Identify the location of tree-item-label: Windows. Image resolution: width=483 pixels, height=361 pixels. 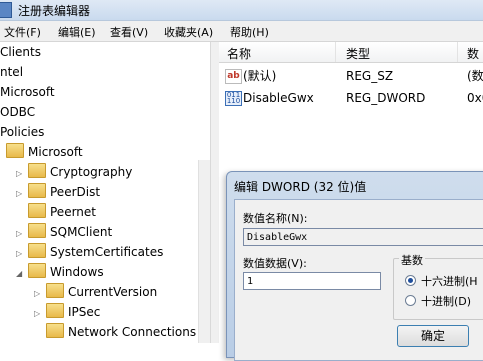
(77, 272).